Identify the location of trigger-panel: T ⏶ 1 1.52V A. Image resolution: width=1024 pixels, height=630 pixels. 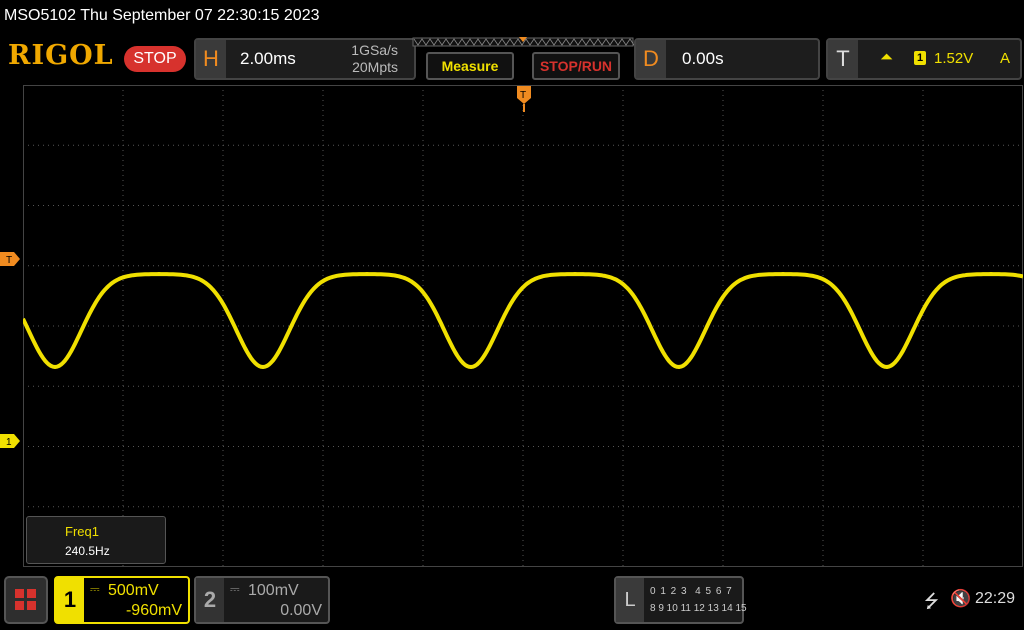
(924, 59).